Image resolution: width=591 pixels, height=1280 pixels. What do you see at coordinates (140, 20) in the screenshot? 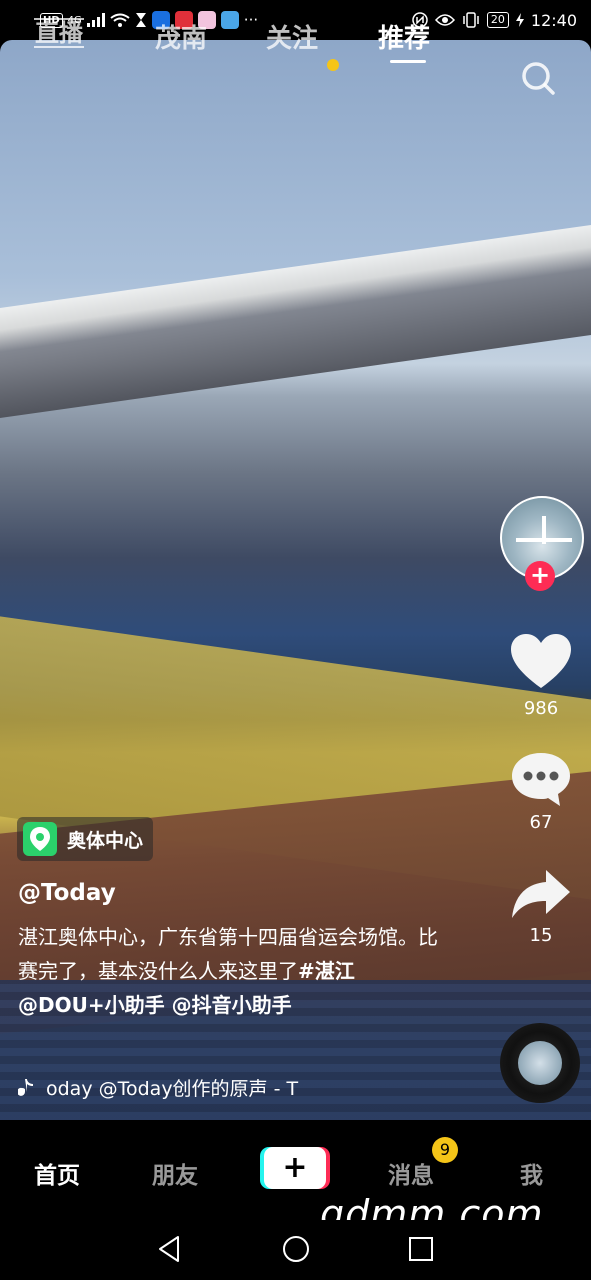
I see `hourglass-icon` at bounding box center [140, 20].